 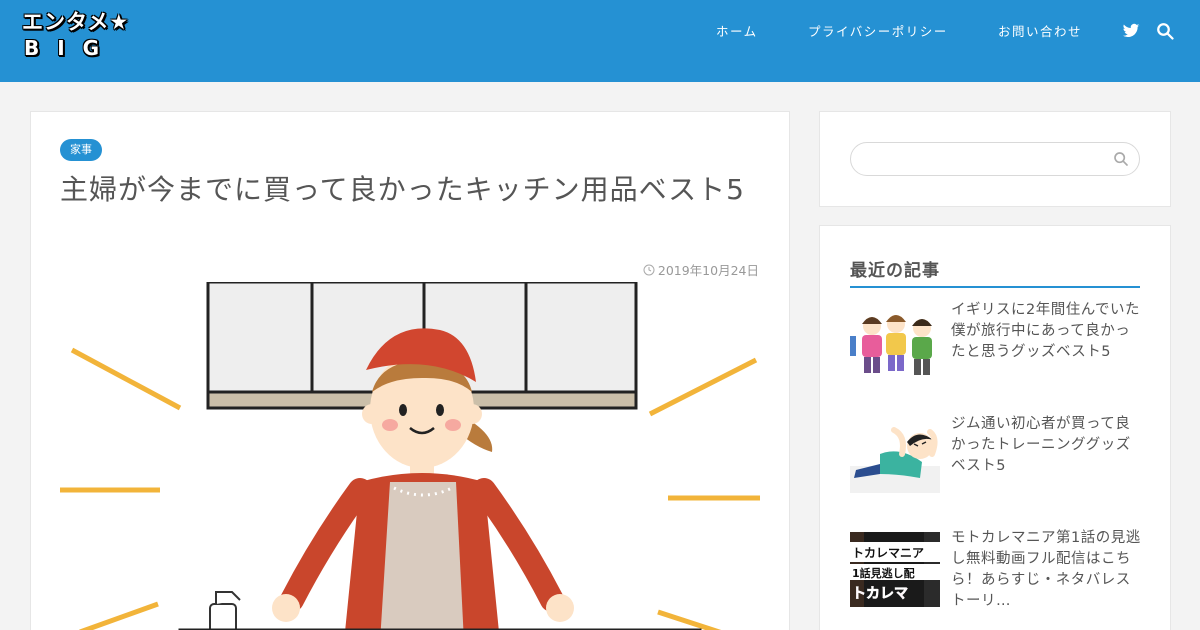 What do you see at coordinates (737, 32) in the screenshot?
I see `nav-item-home: ホーム` at bounding box center [737, 32].